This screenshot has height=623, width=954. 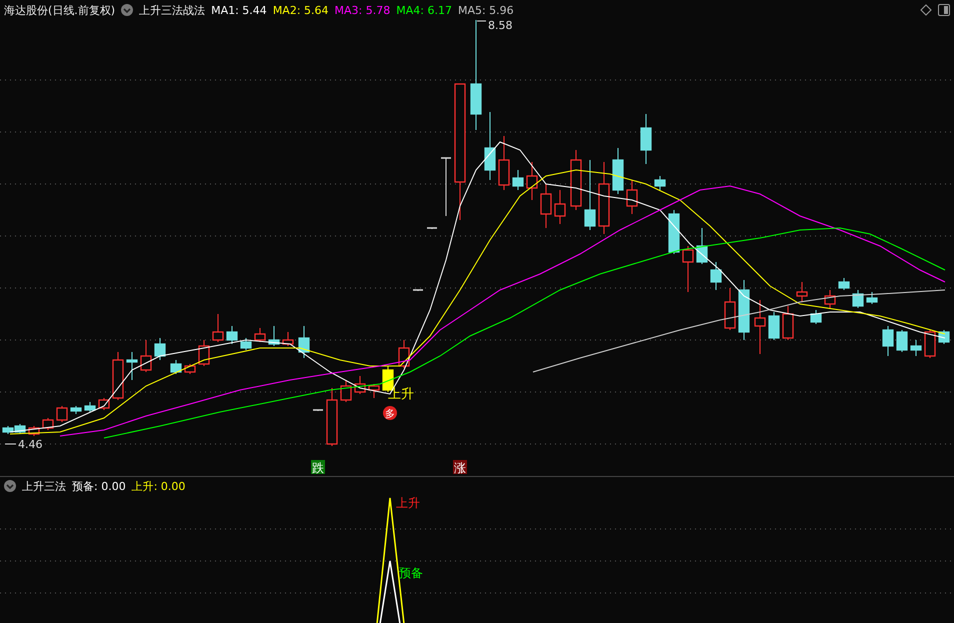 I want to click on moving-average-value: MA3: 5.78, so click(x=362, y=10).